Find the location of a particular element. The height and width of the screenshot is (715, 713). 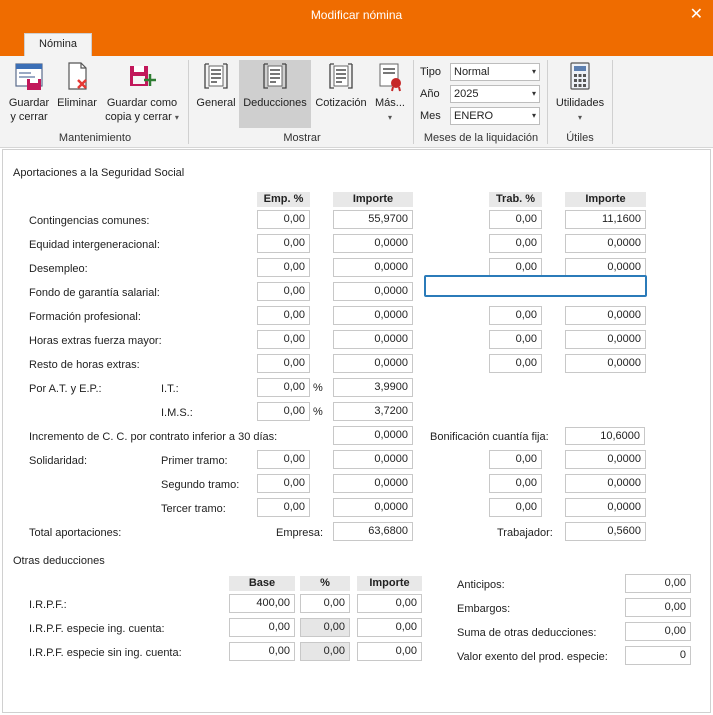

irpf-label: I.R.P.F.: is located at coordinates (48, 605).